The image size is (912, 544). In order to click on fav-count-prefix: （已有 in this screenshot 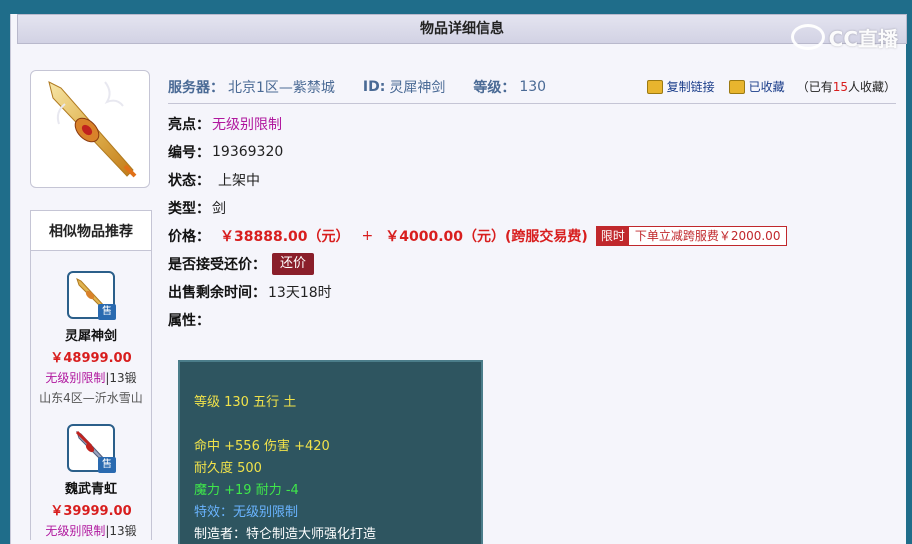, I will do `click(814, 87)`.